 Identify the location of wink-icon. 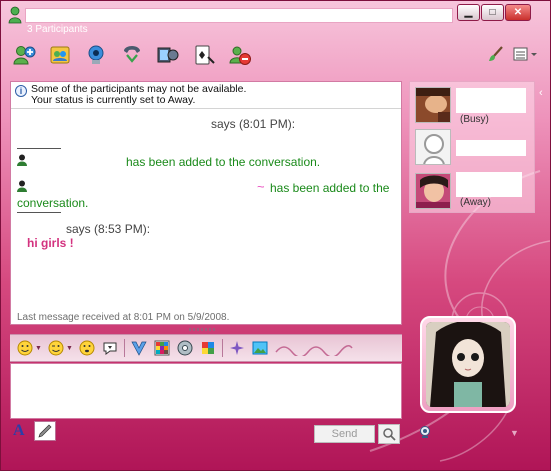
(56, 348).